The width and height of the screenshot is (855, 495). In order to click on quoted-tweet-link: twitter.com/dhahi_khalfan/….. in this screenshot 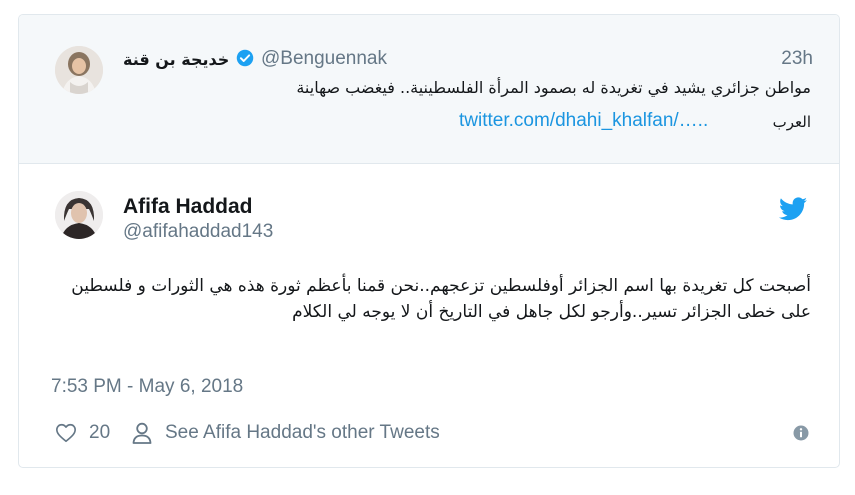, I will do `click(583, 121)`.